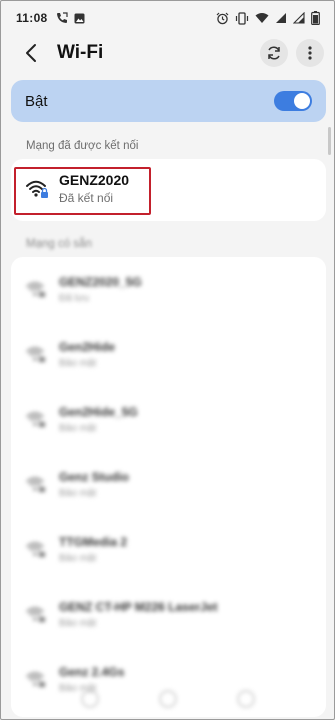 The height and width of the screenshot is (720, 335). Describe the element at coordinates (98, 412) in the screenshot. I see `available-network-name: Gen2Hide_5G` at that location.